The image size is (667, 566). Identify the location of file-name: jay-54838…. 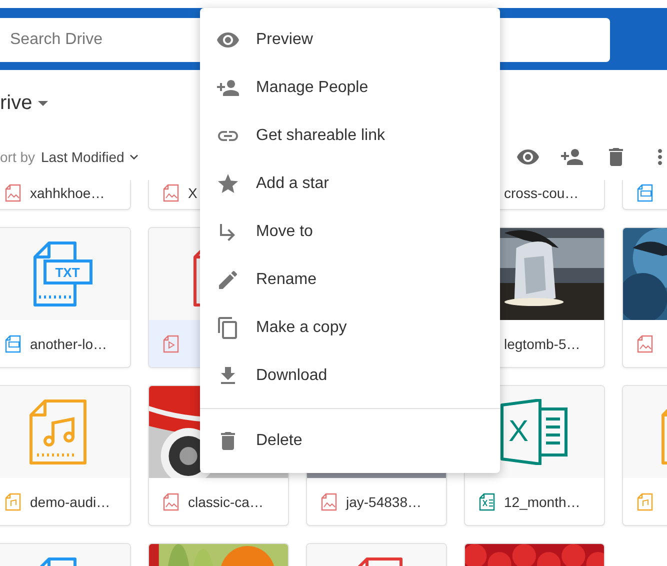
(384, 502).